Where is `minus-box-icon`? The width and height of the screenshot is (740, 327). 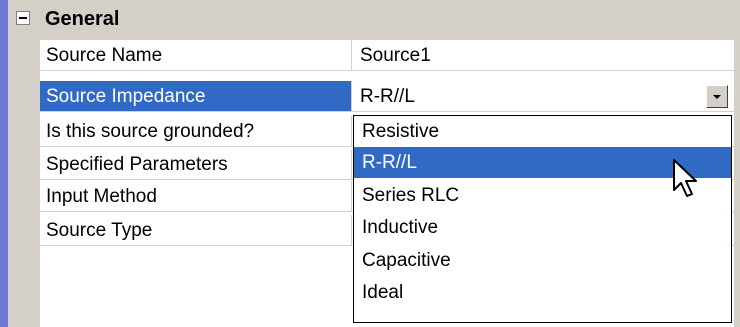
minus-box-icon is located at coordinates (23, 18).